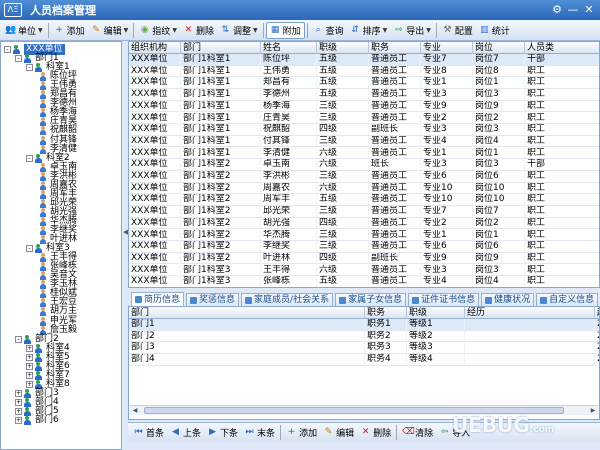 The height and width of the screenshot is (450, 600). Describe the element at coordinates (289, 153) in the screenshot. I see `table-cell: 李清健` at that location.